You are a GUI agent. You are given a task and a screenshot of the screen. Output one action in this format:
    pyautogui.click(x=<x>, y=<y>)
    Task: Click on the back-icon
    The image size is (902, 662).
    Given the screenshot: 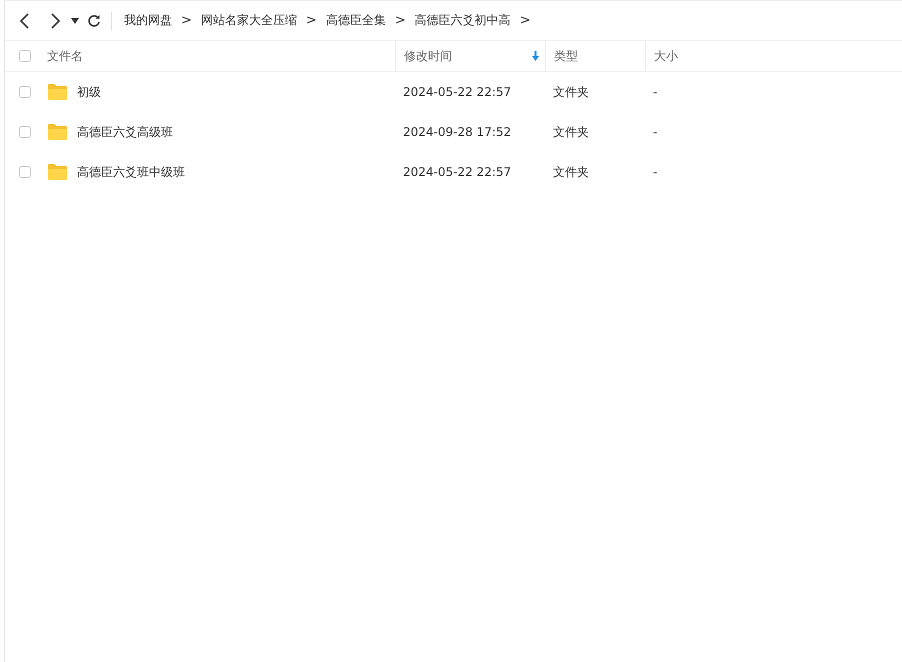 What is the action you would take?
    pyautogui.click(x=25, y=20)
    